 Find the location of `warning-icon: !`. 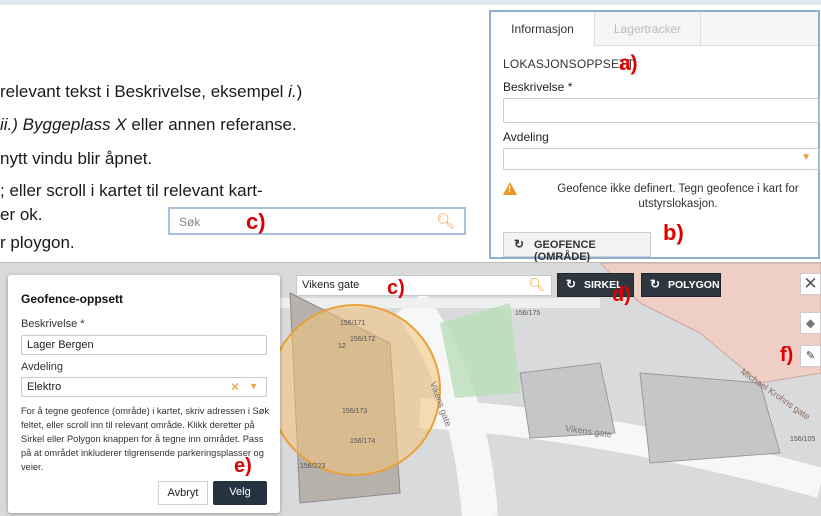

warning-icon: ! is located at coordinates (510, 188).